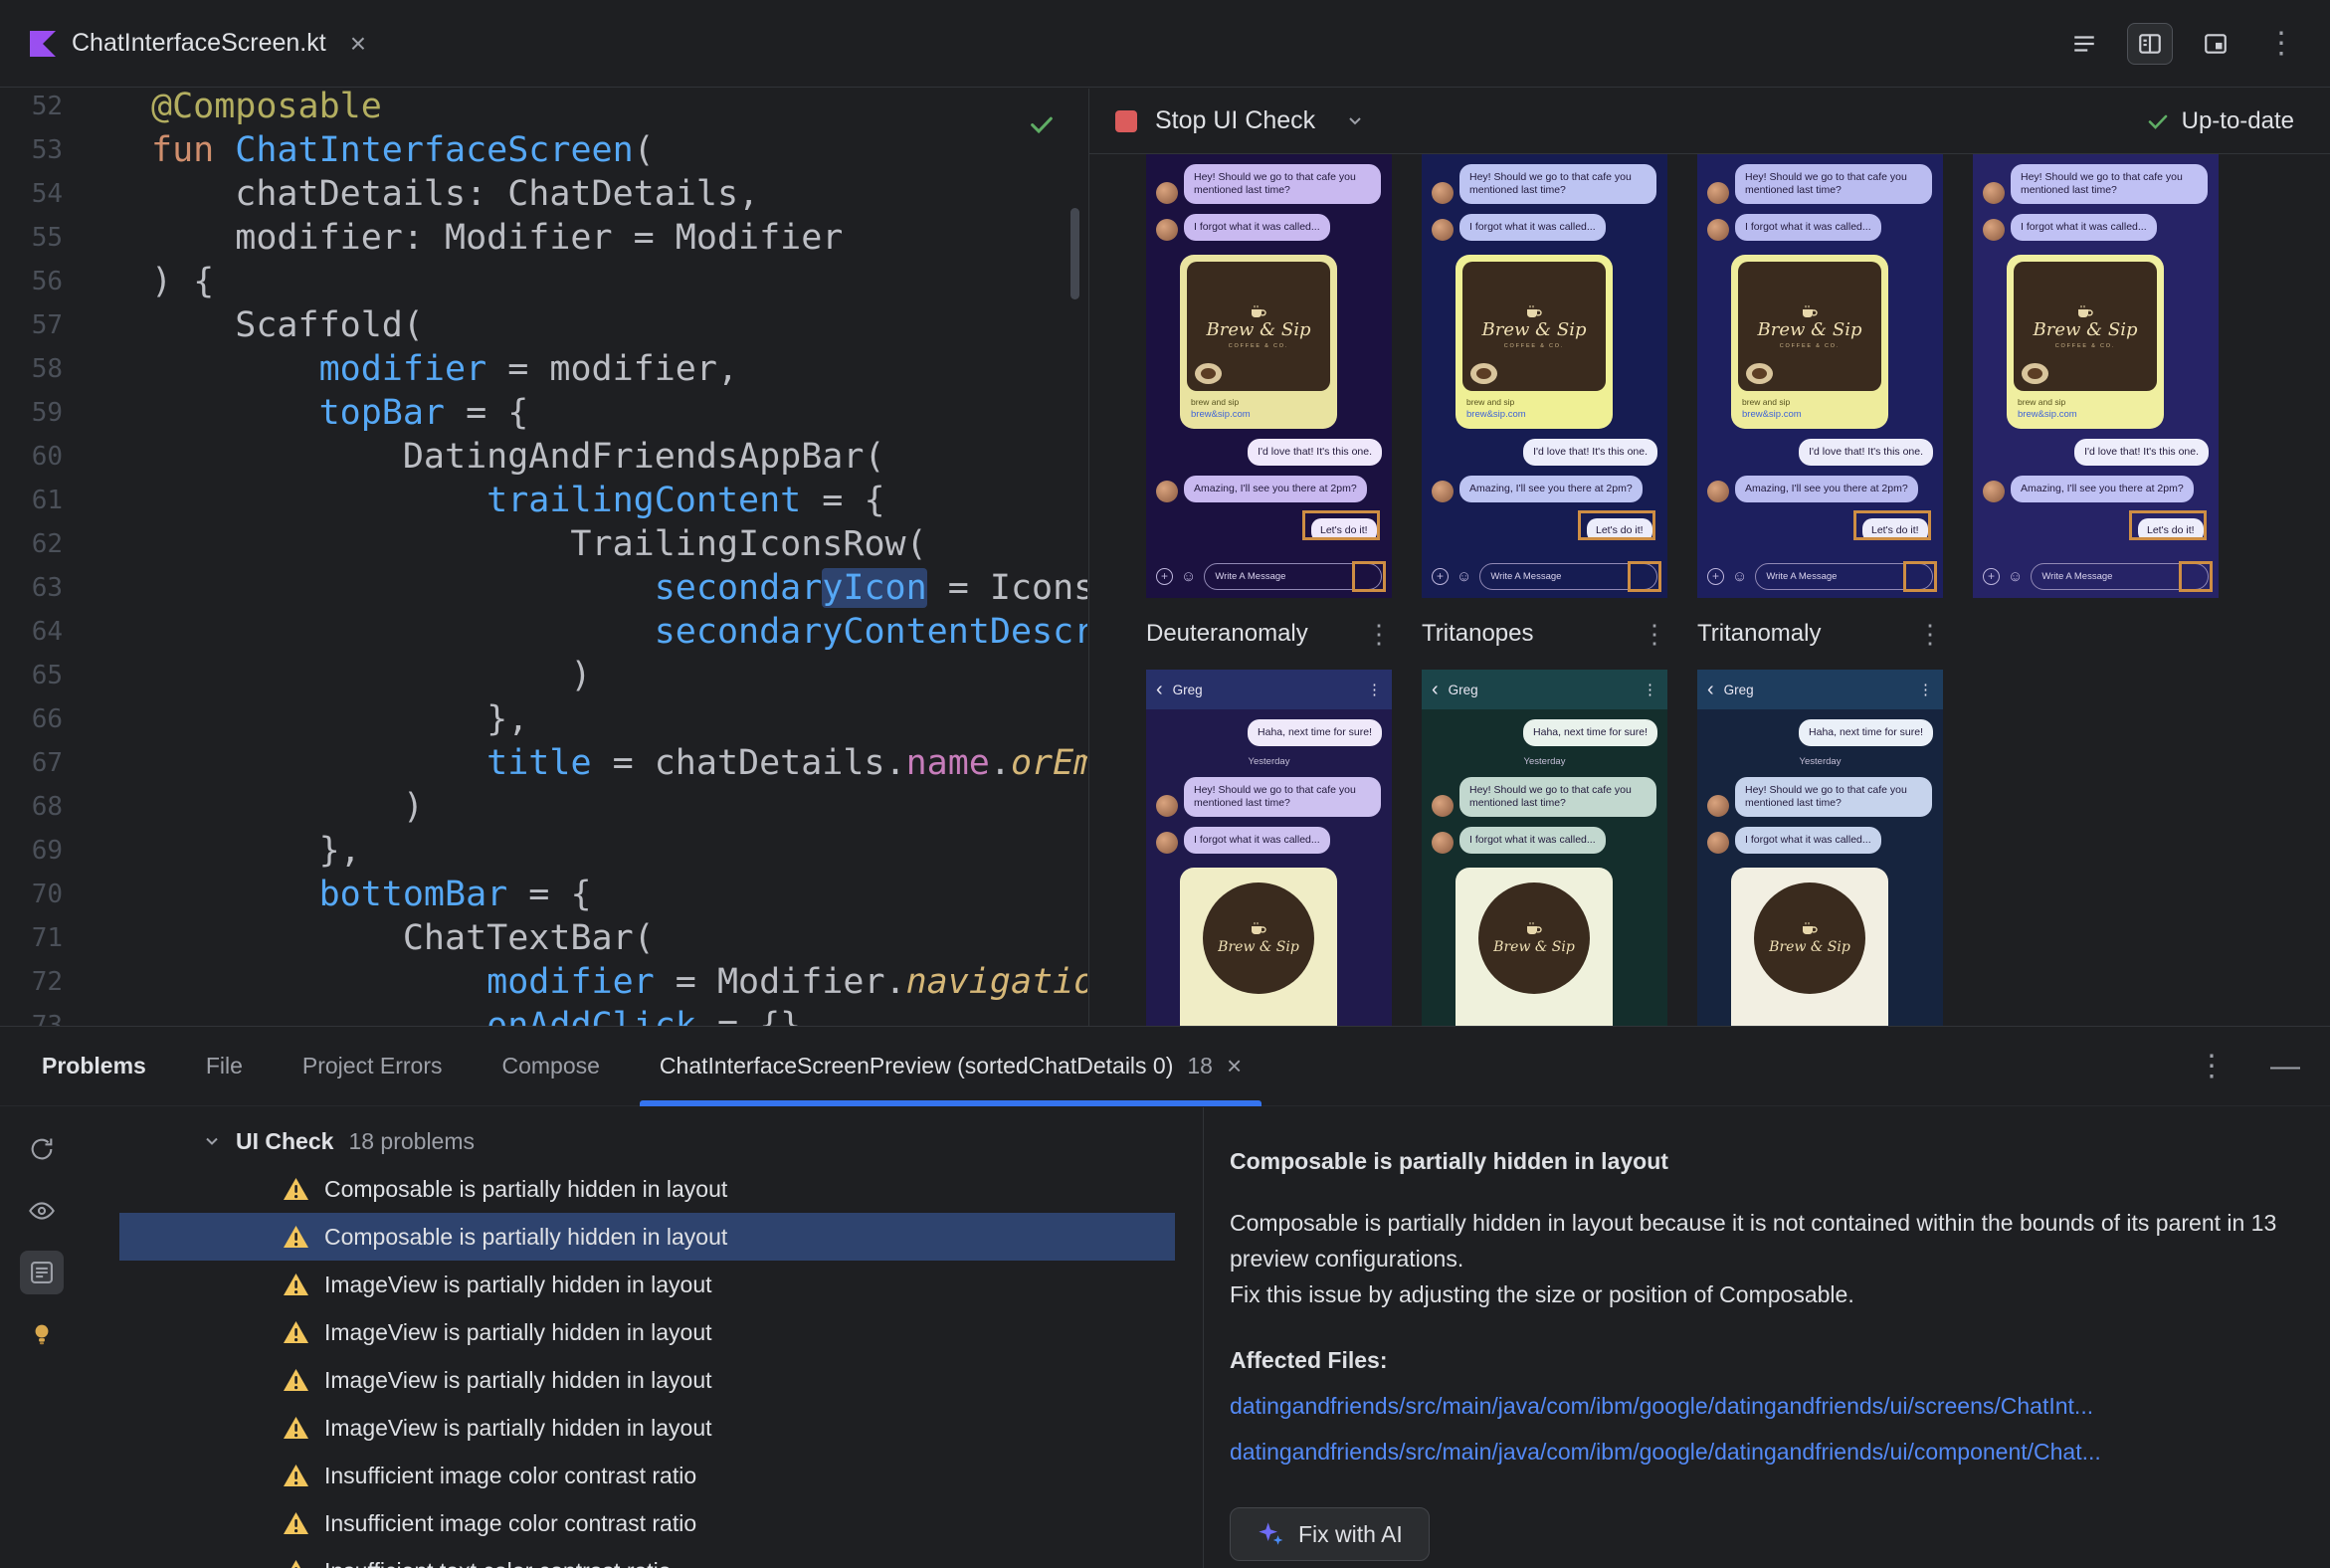 The height and width of the screenshot is (1568, 2330). Describe the element at coordinates (498, 1563) in the screenshot. I see `problem-text: Insufficient text color contrast ratio` at that location.